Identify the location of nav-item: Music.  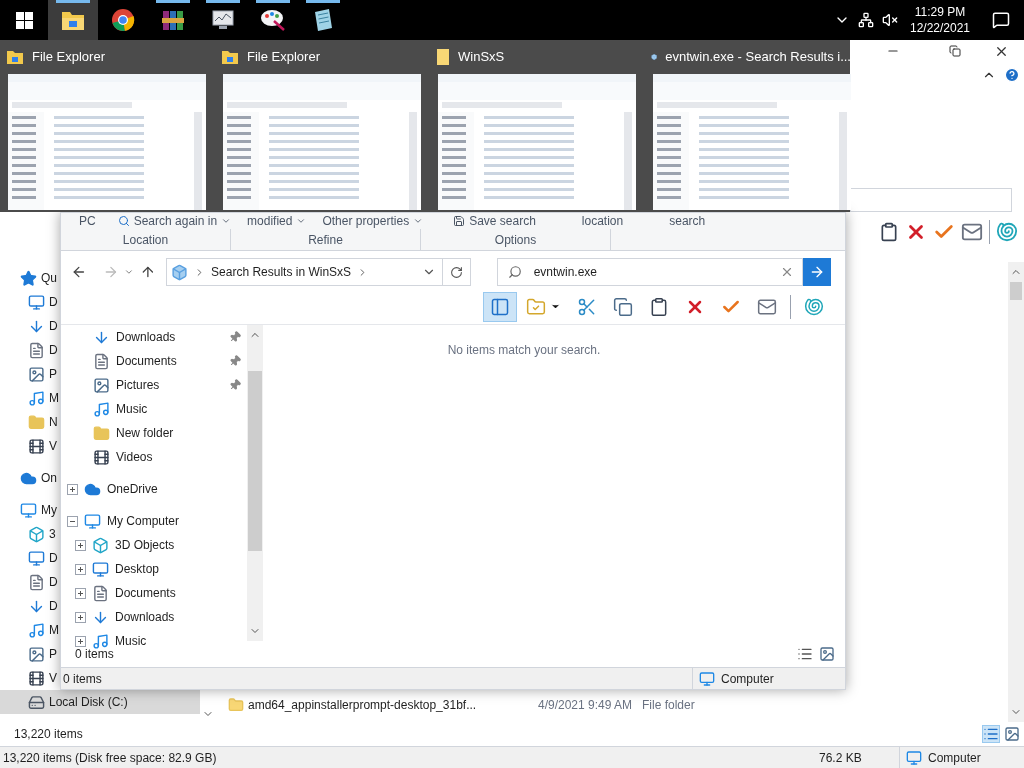
(154, 409).